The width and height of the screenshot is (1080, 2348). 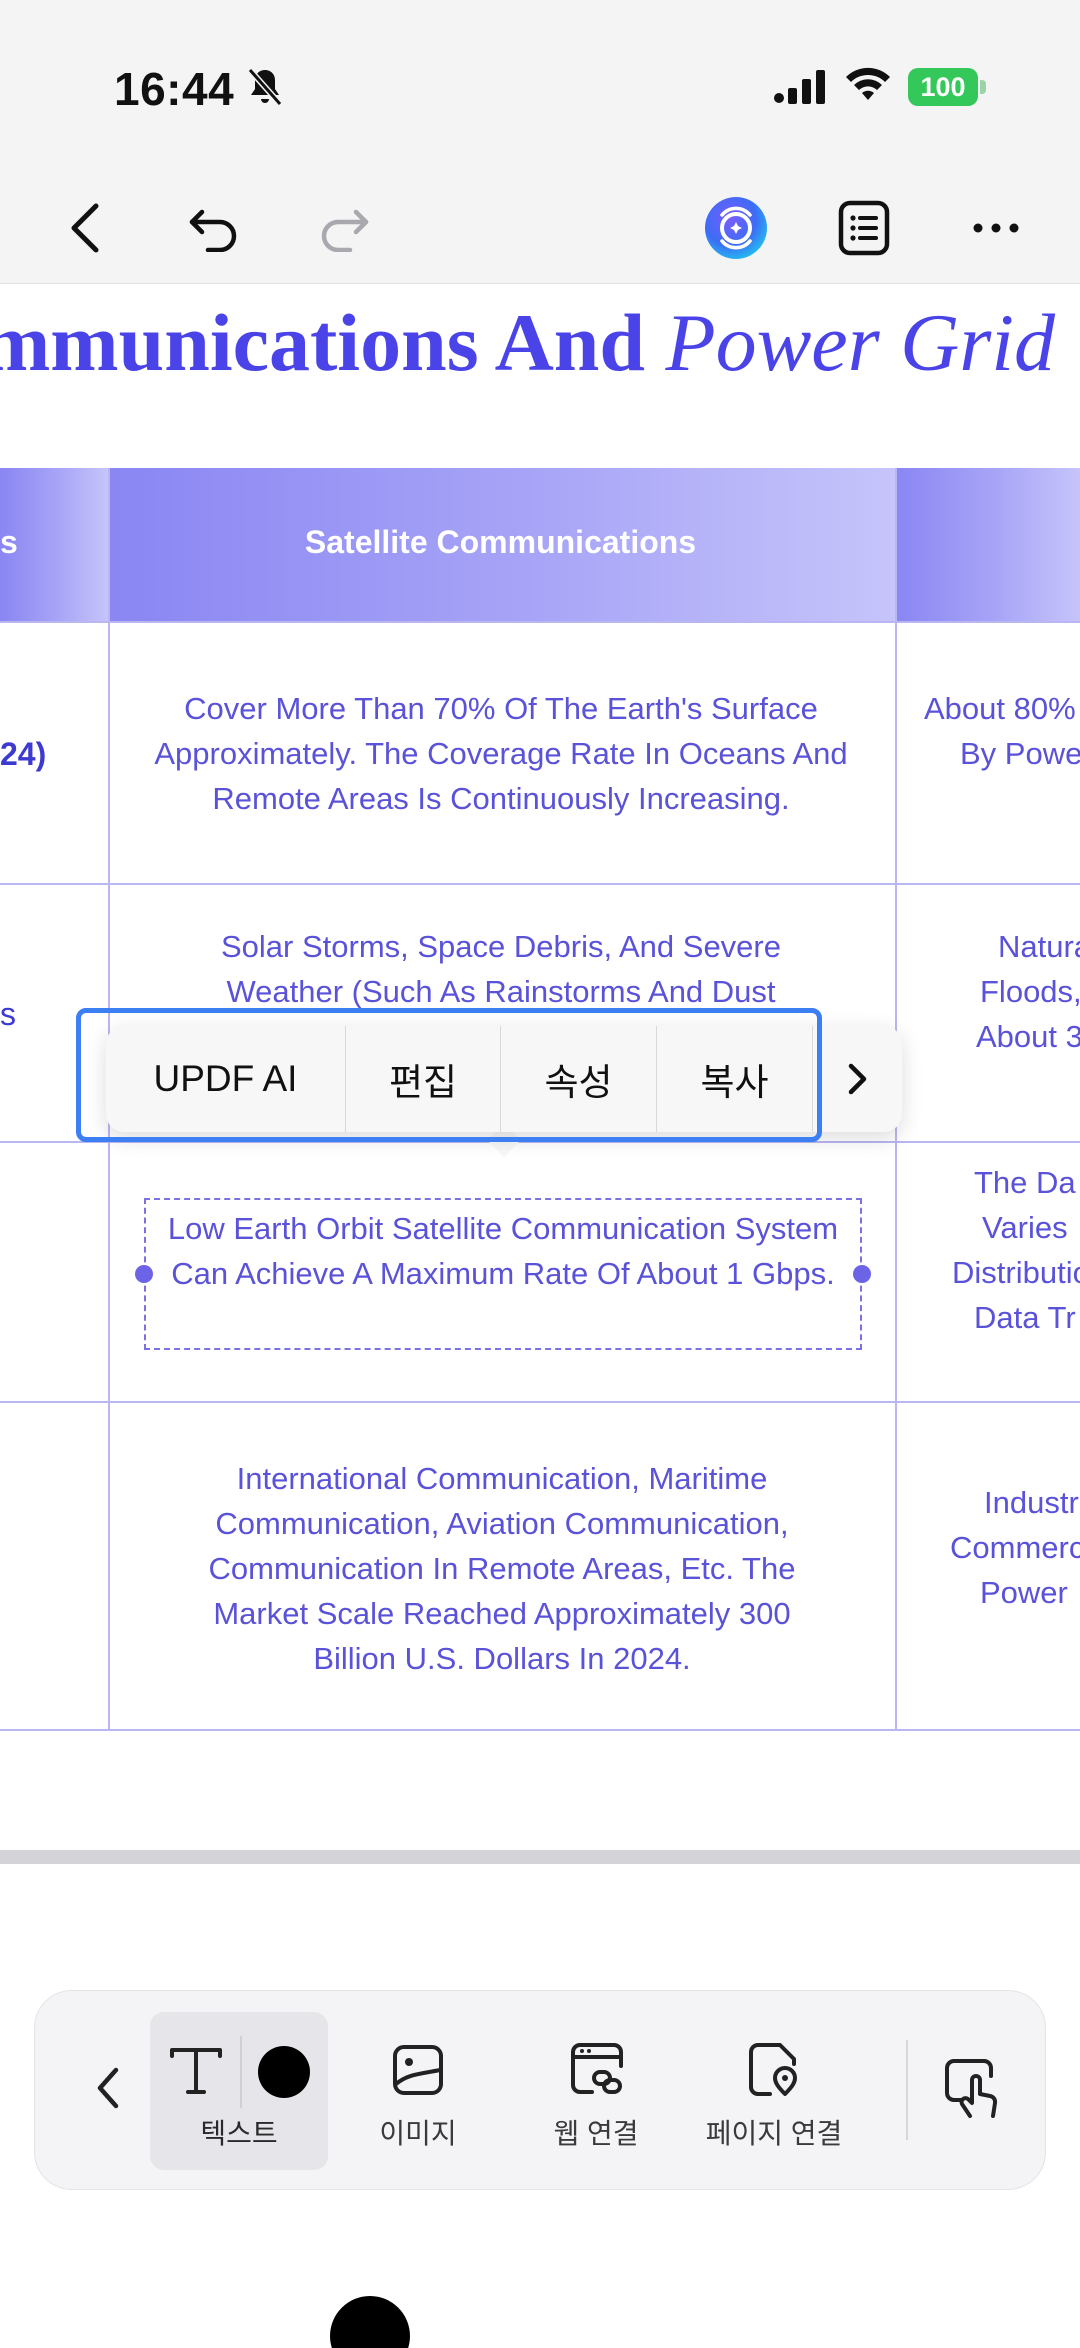 What do you see at coordinates (8, 1014) in the screenshot?
I see `row2-left-text: s` at bounding box center [8, 1014].